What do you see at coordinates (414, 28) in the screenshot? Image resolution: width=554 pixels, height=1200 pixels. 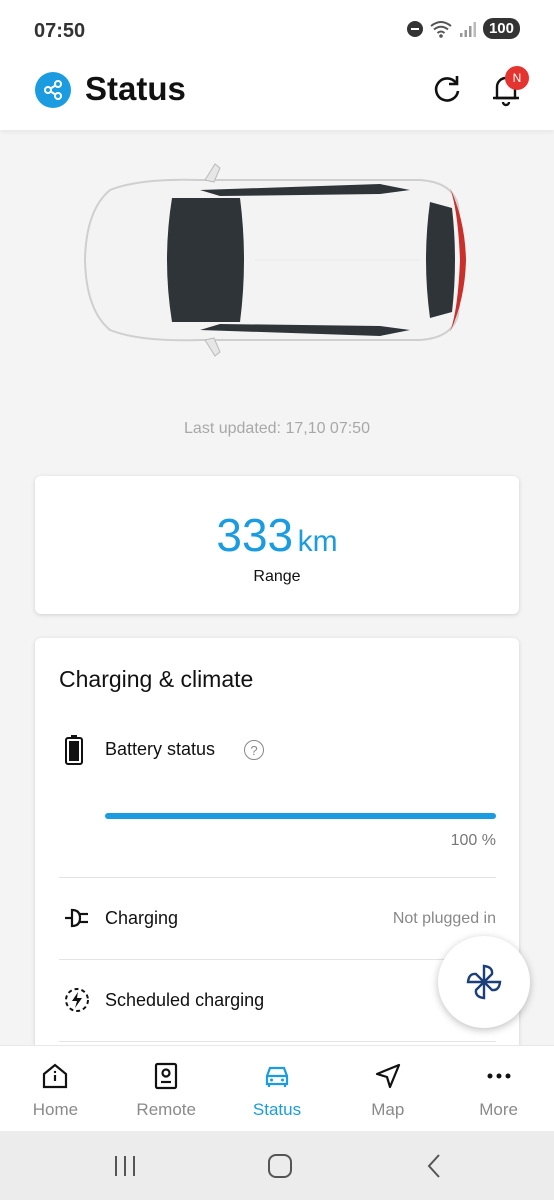 I see `do-not-disturb-icon` at bounding box center [414, 28].